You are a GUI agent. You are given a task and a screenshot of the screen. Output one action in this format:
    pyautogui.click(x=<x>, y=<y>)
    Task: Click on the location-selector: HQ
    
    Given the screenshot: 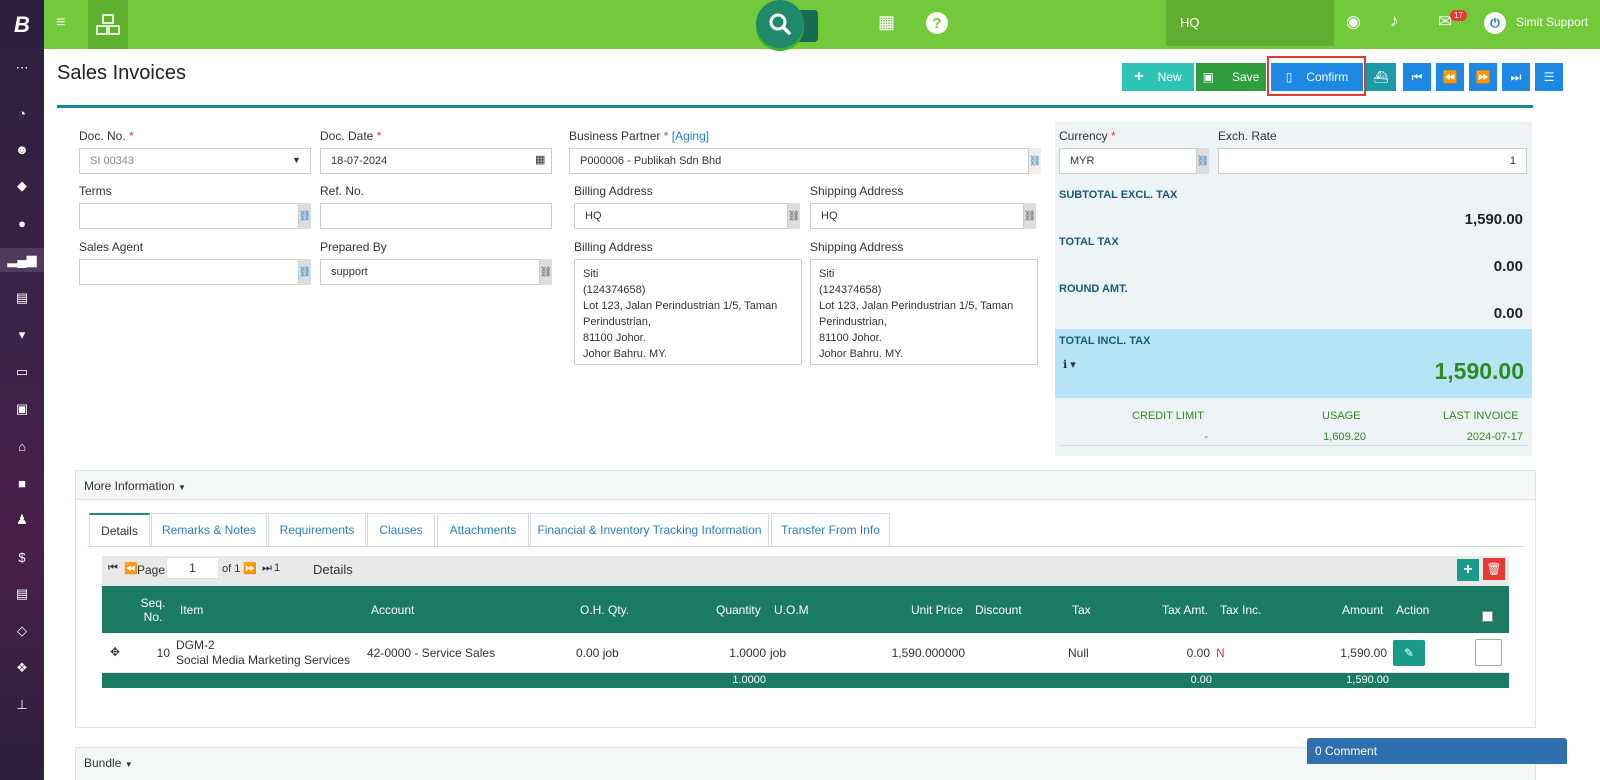 What is the action you would take?
    pyautogui.click(x=1250, y=23)
    